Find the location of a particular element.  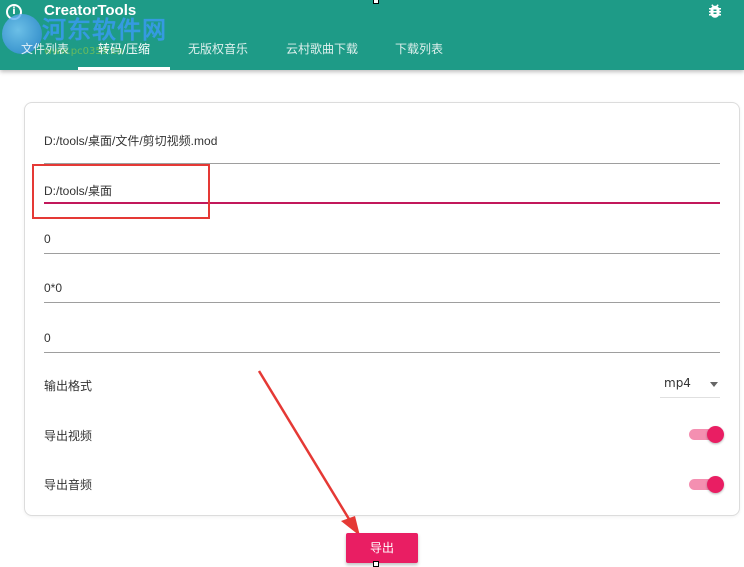

format-label: 输出格式 is located at coordinates (68, 386).